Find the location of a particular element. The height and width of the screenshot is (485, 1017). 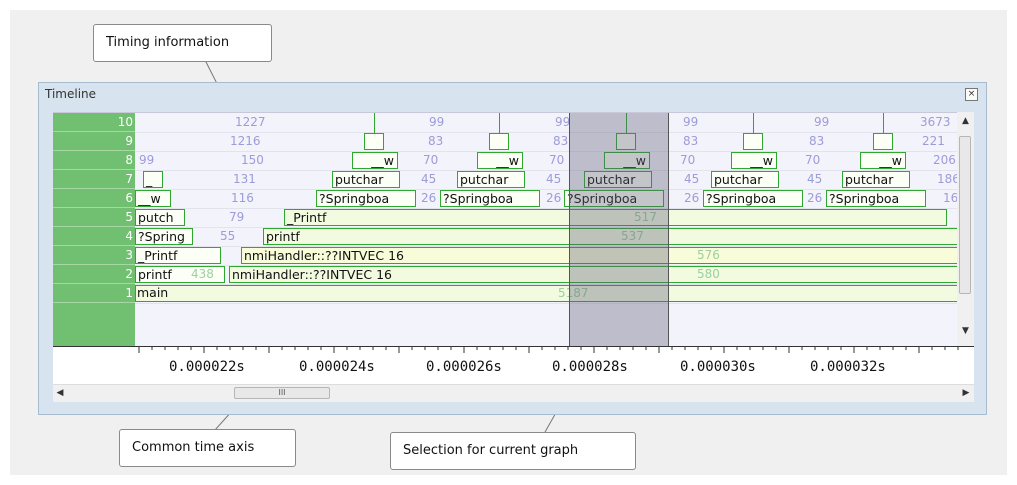

timing-value: 131 is located at coordinates (244, 179).